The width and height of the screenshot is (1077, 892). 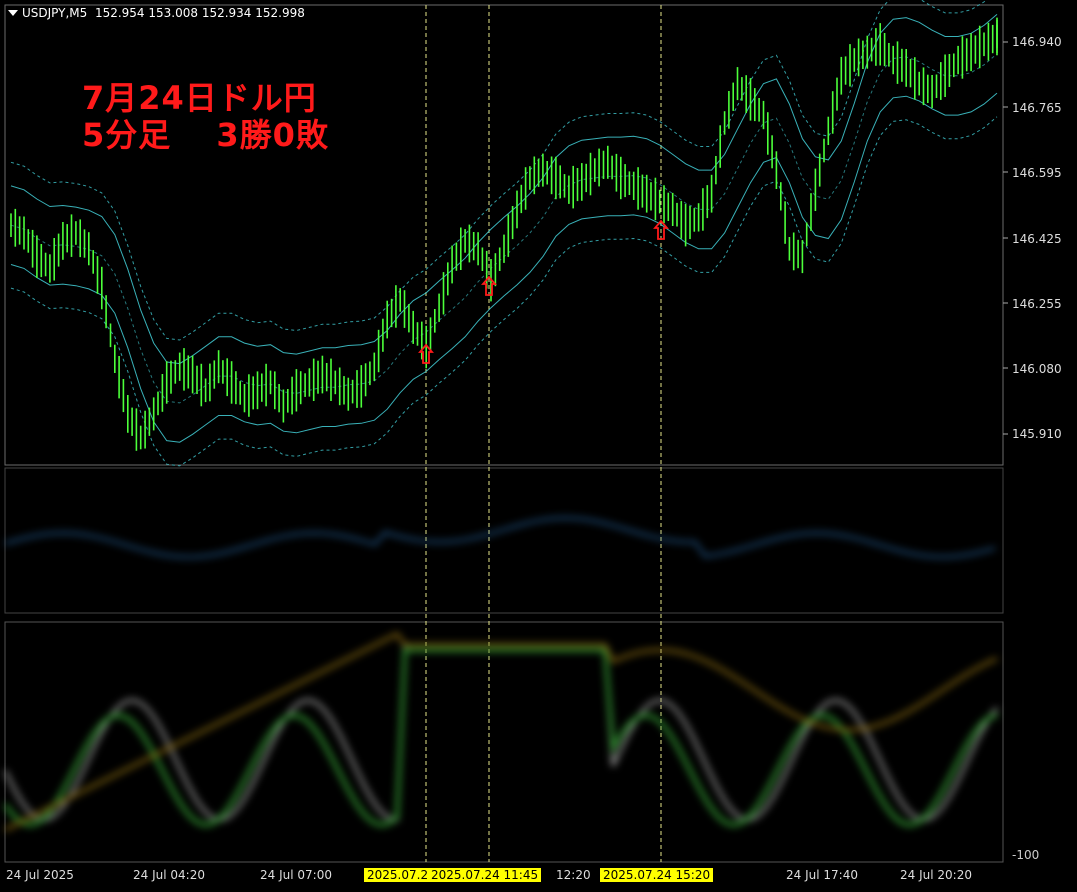 What do you see at coordinates (169, 875) in the screenshot?
I see `time-label: 24 Jul 04:20` at bounding box center [169, 875].